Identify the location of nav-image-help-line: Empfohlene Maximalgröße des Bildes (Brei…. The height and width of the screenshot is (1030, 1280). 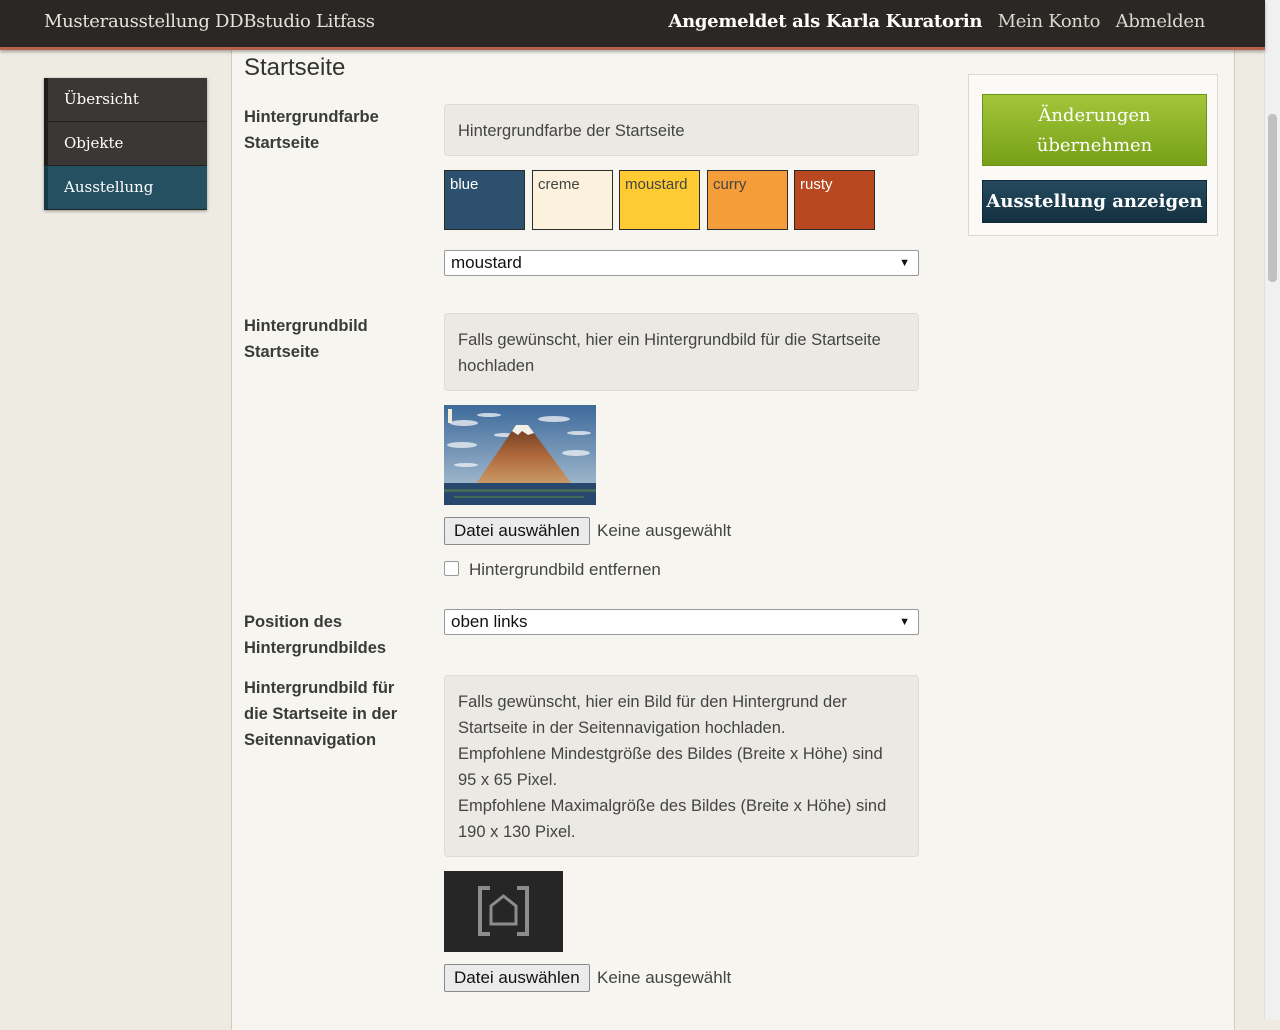
(672, 819).